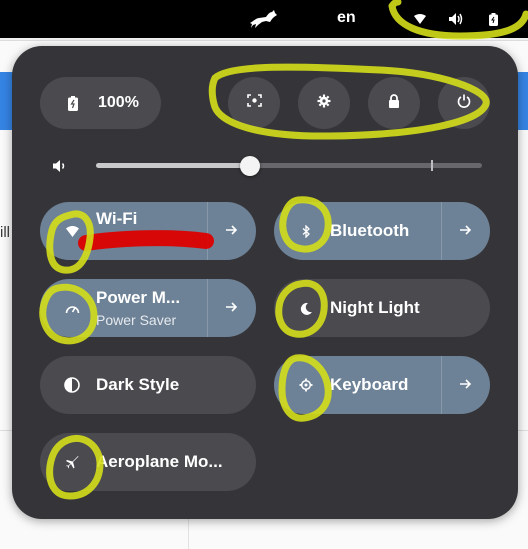 Image resolution: width=528 pixels, height=549 pixels. I want to click on battery-percentage: 100%, so click(118, 102).